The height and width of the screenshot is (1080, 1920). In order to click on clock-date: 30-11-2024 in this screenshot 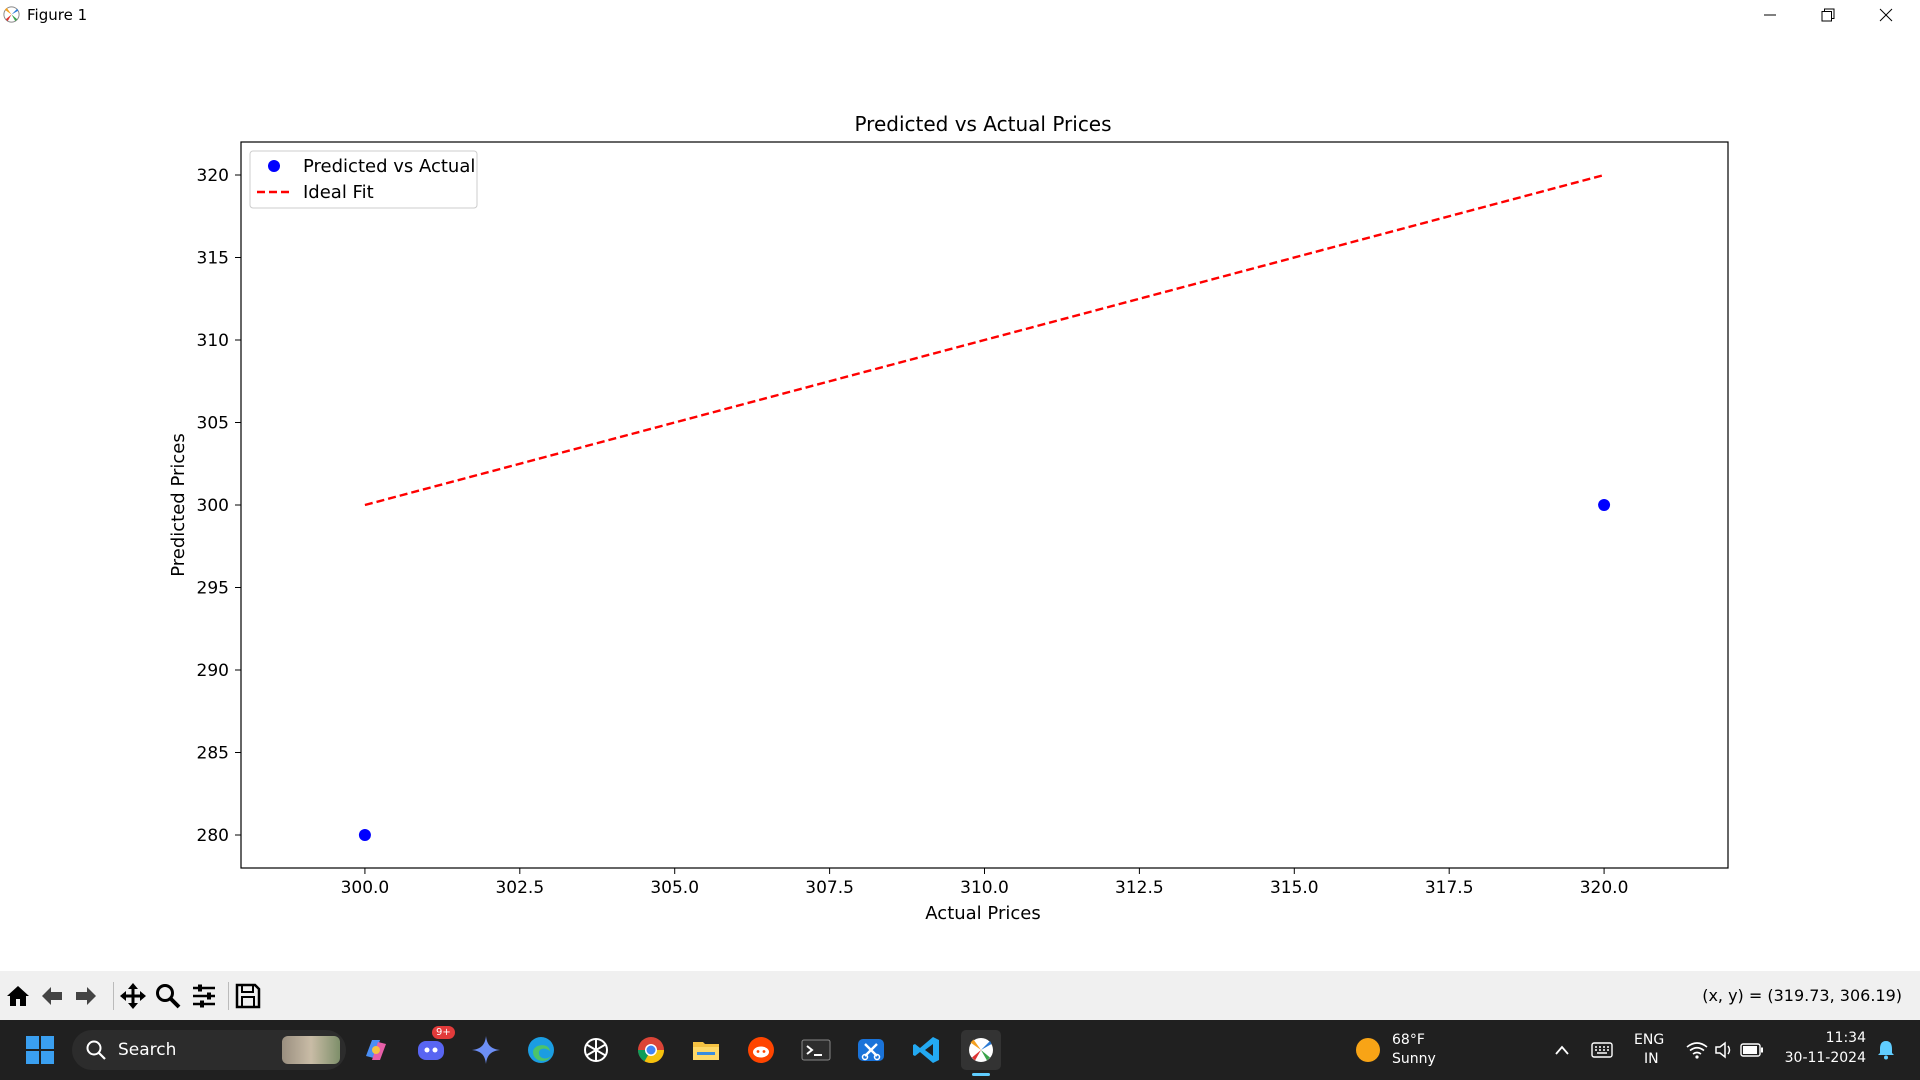, I will do `click(1825, 1058)`.